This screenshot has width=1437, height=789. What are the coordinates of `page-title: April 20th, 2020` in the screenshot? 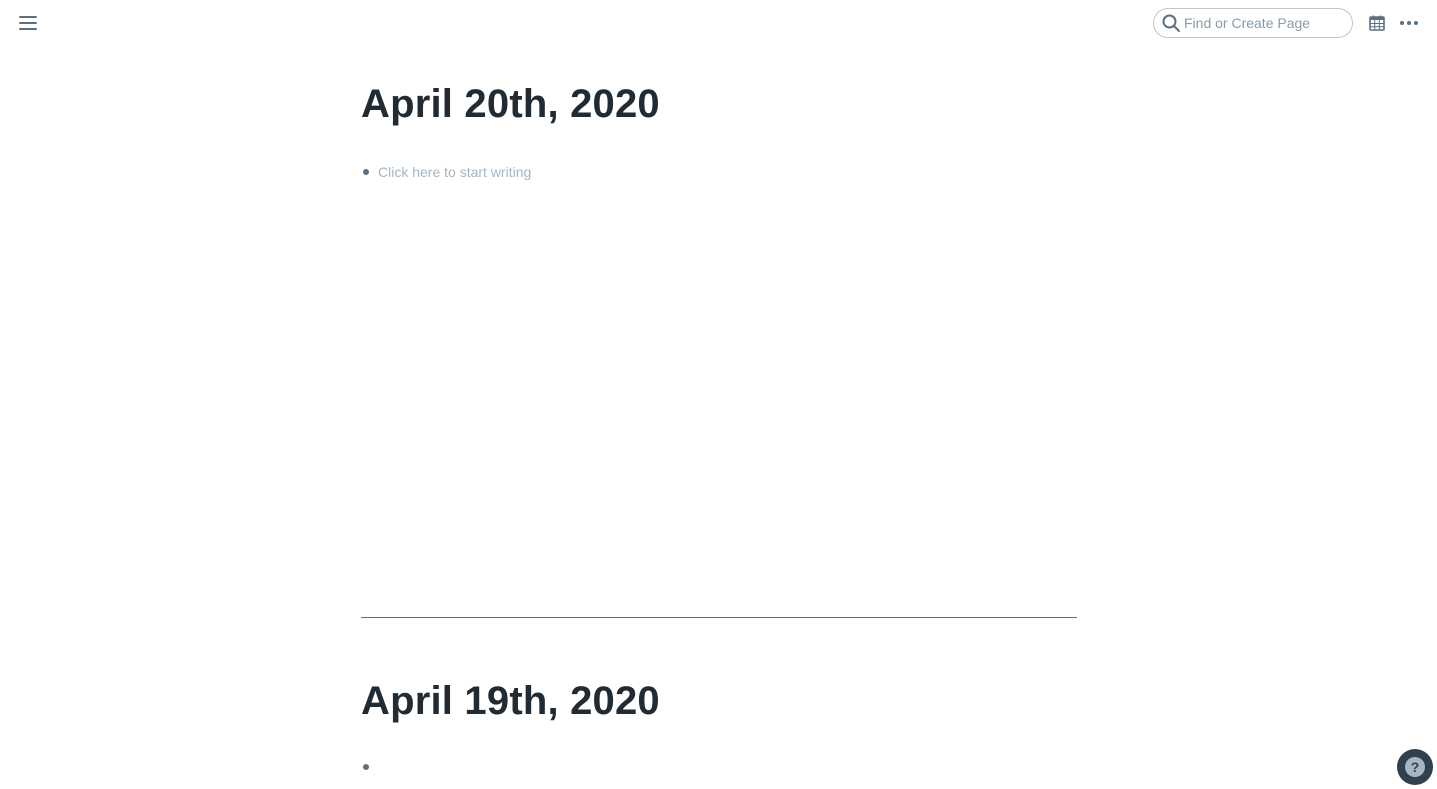 It's located at (719, 104).